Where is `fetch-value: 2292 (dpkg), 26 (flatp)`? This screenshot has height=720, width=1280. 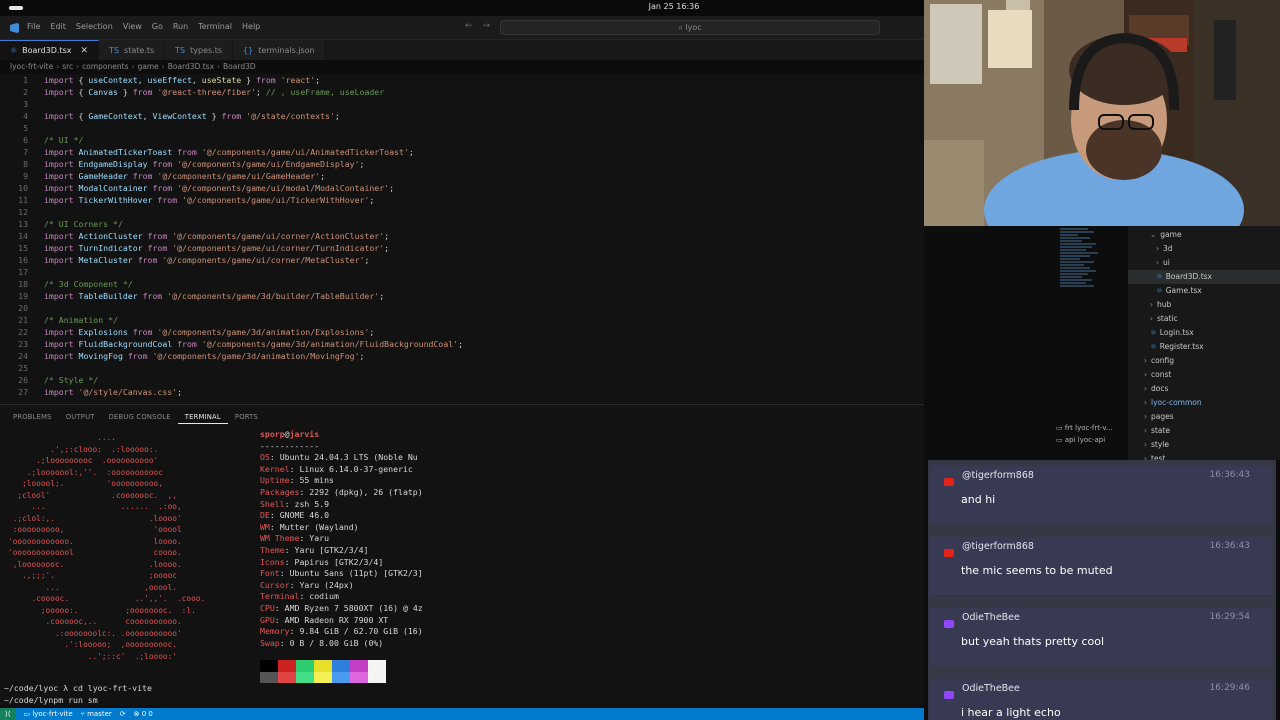
fetch-value: 2292 (dpkg), 26 (flatp) is located at coordinates (366, 491).